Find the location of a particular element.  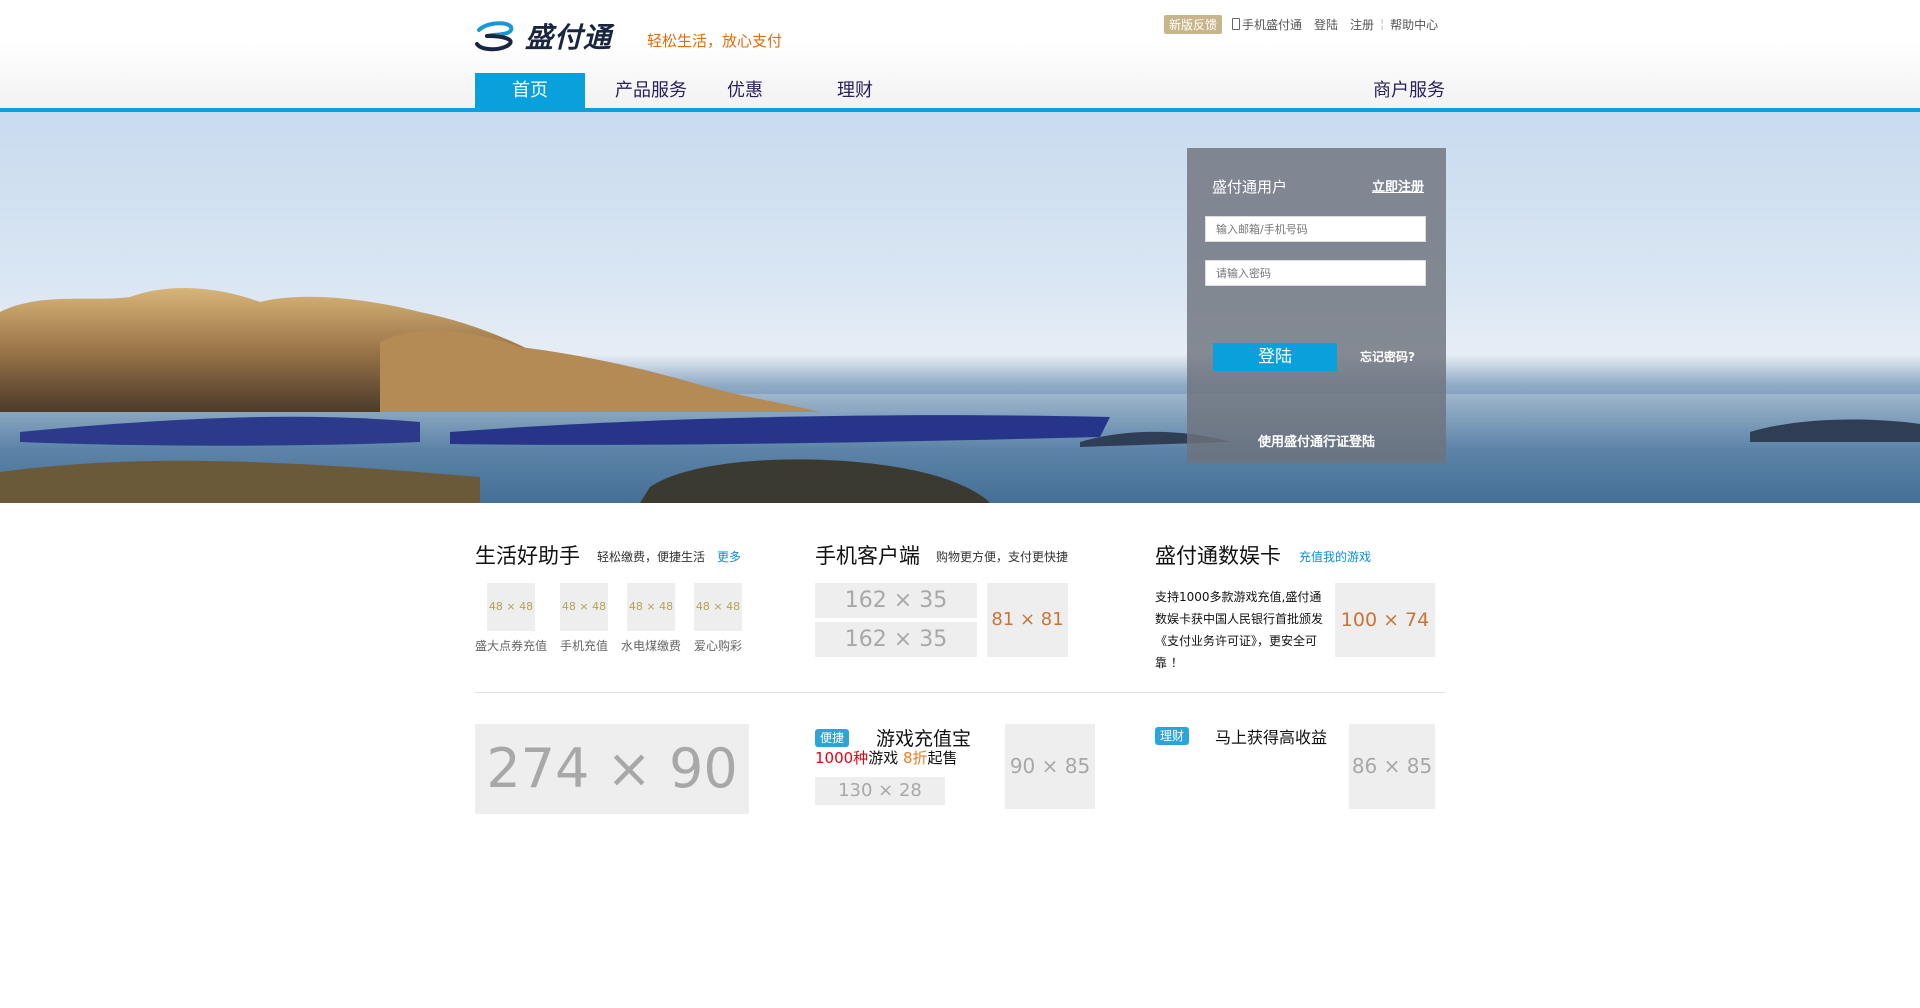

mobile-link: 手机盛付通 is located at coordinates (1267, 24).